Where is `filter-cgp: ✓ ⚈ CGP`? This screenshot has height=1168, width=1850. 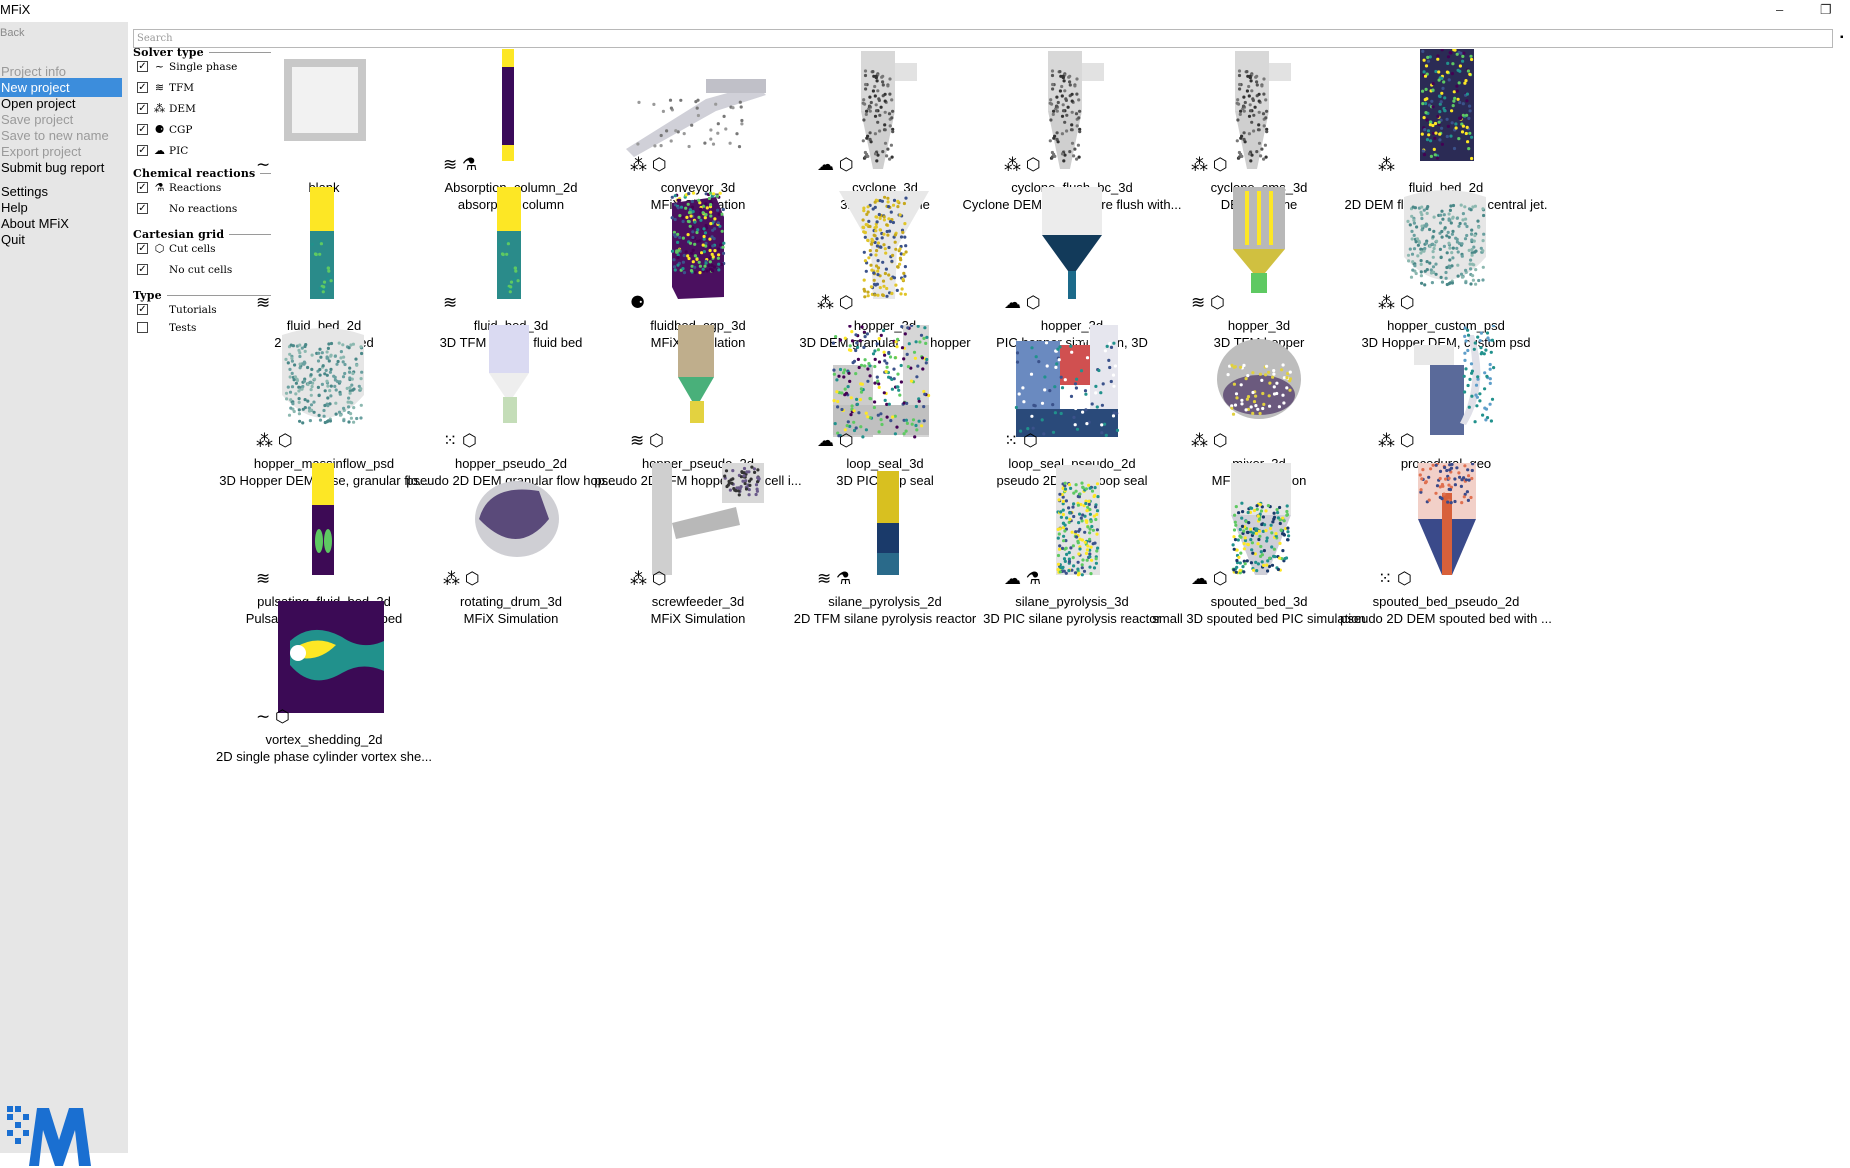 filter-cgp: ✓ ⚈ CGP is located at coordinates (165, 129).